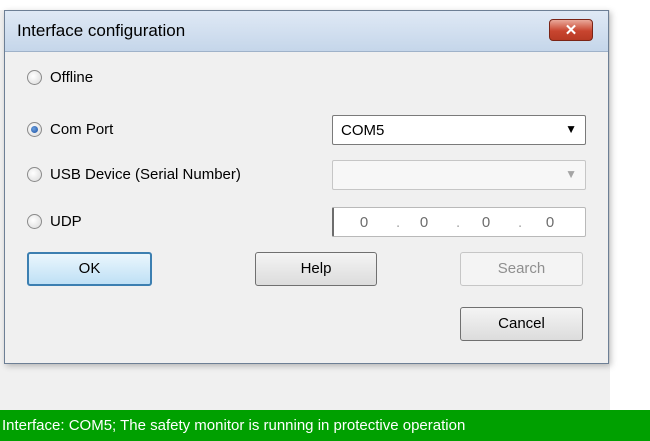  What do you see at coordinates (34, 77) in the screenshot?
I see `radio-offline-circle` at bounding box center [34, 77].